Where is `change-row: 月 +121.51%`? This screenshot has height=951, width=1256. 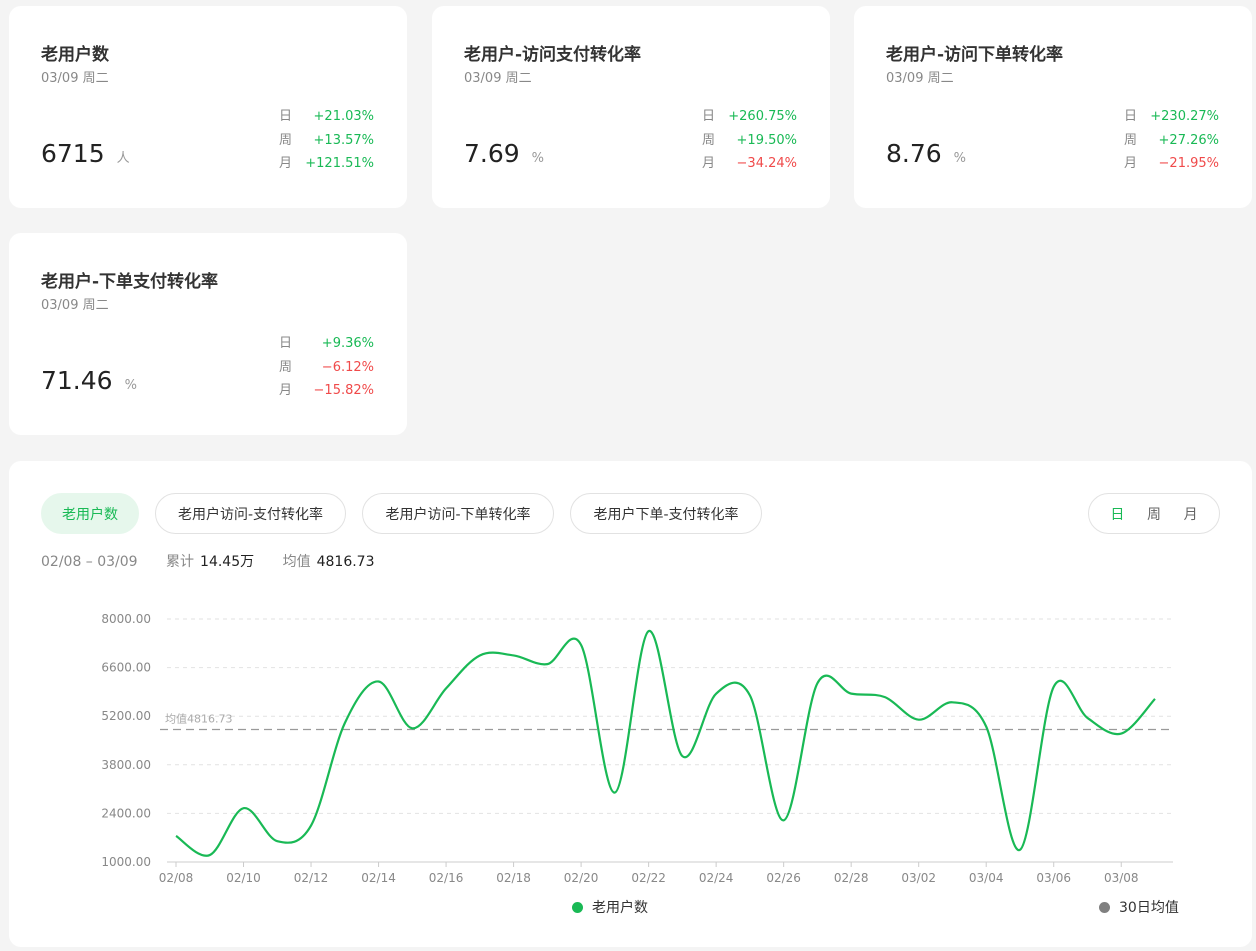 change-row: 月 +121.51% is located at coordinates (326, 164).